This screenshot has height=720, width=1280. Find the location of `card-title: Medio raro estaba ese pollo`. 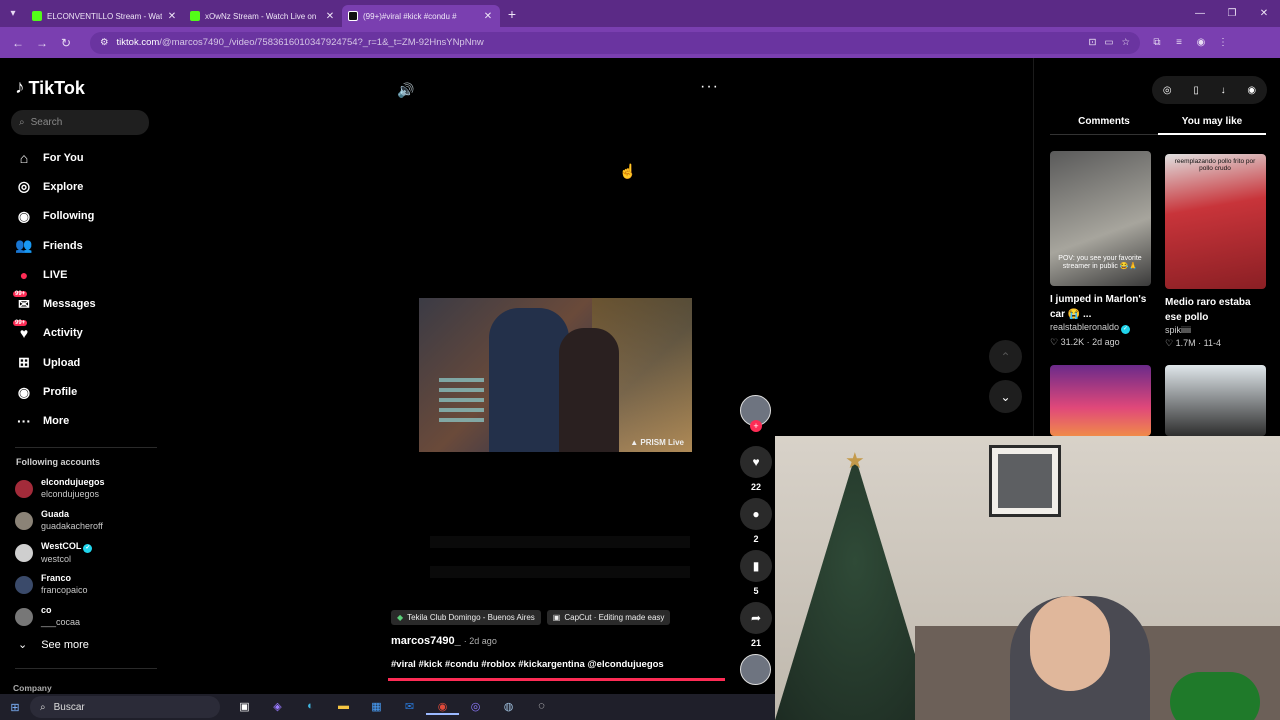

card-title: Medio raro estaba ese pollo is located at coordinates (1208, 310).